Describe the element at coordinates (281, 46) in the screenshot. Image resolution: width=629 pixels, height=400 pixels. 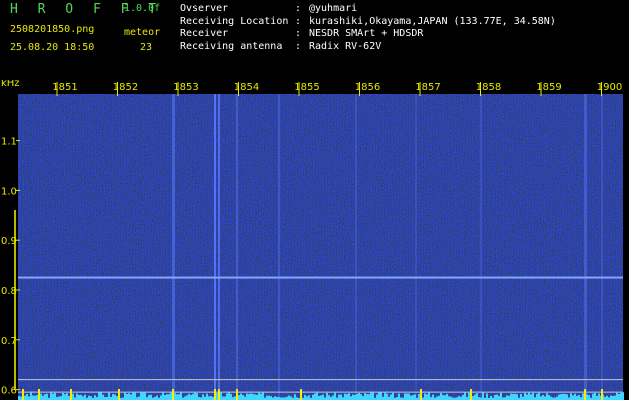
I see `station-row: Receiving antenna: Radix RV-62V` at that location.